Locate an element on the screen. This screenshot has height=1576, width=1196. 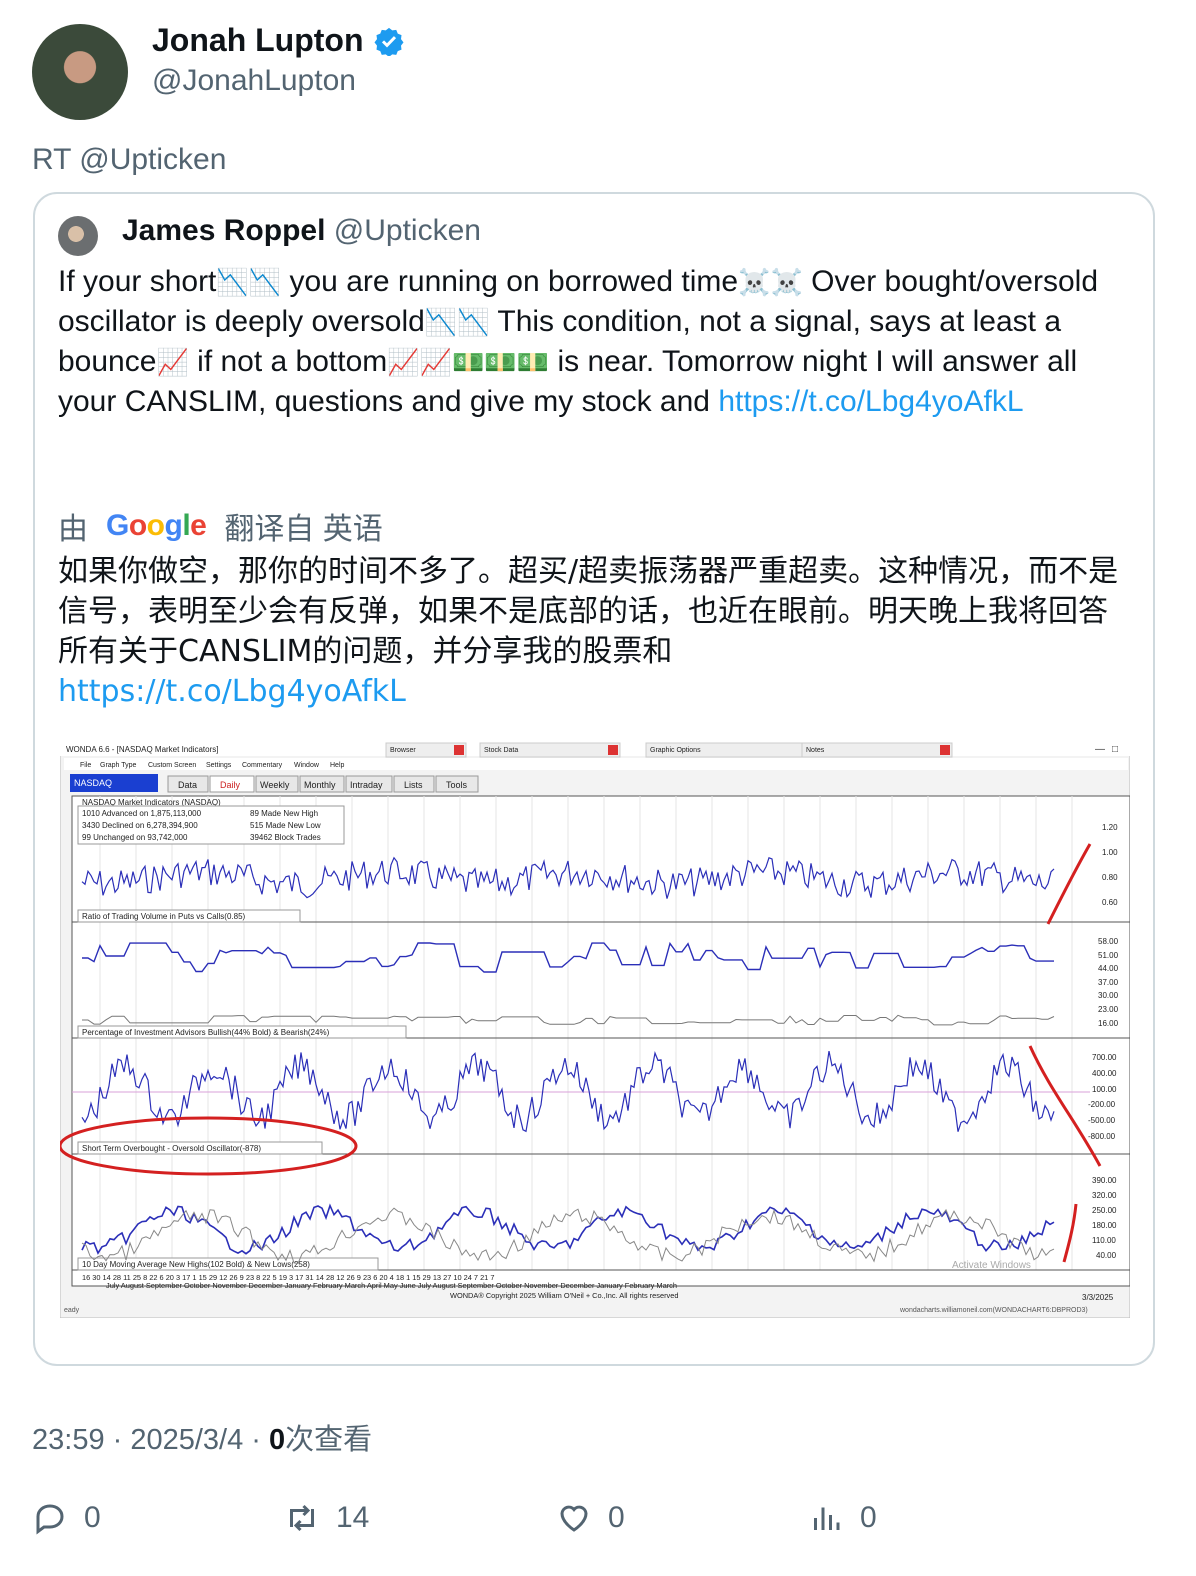
retweet-label: RT @Upticken is located at coordinates (129, 159).